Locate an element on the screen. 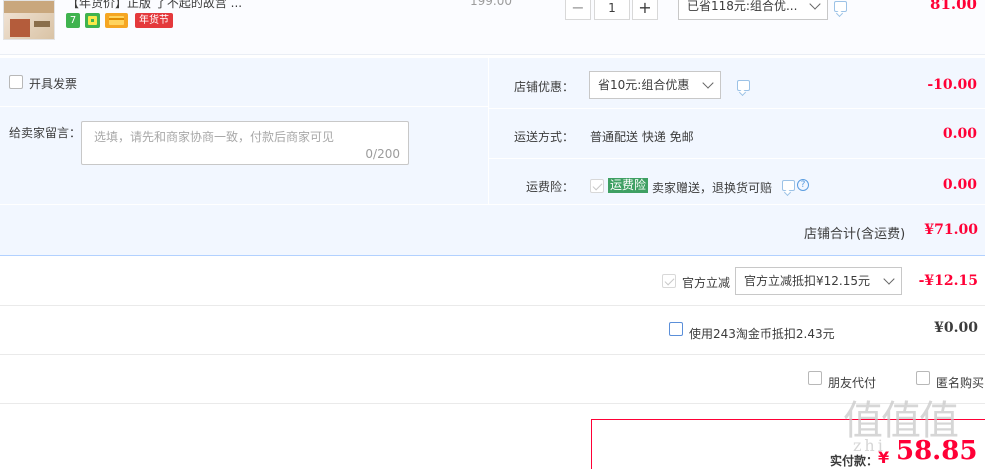 The height and width of the screenshot is (469, 985). official-discount-checkbox is located at coordinates (669, 281).